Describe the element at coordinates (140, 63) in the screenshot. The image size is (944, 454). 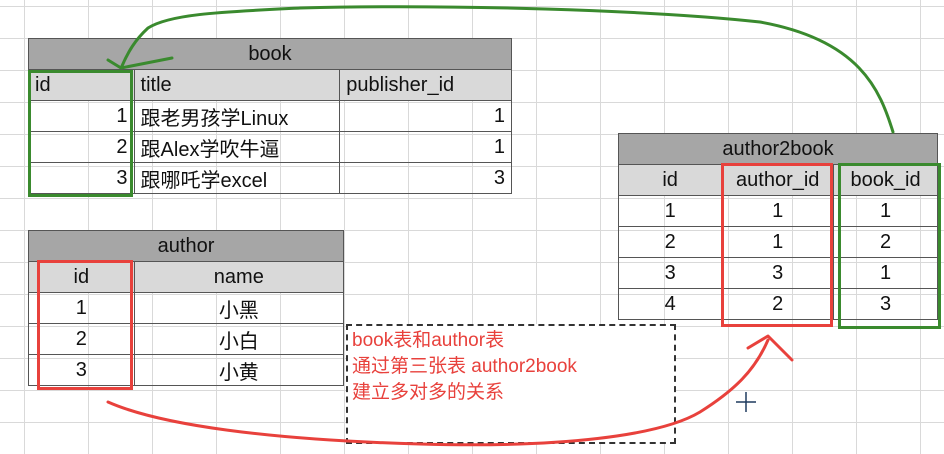
I see `green-arrowhead` at that location.